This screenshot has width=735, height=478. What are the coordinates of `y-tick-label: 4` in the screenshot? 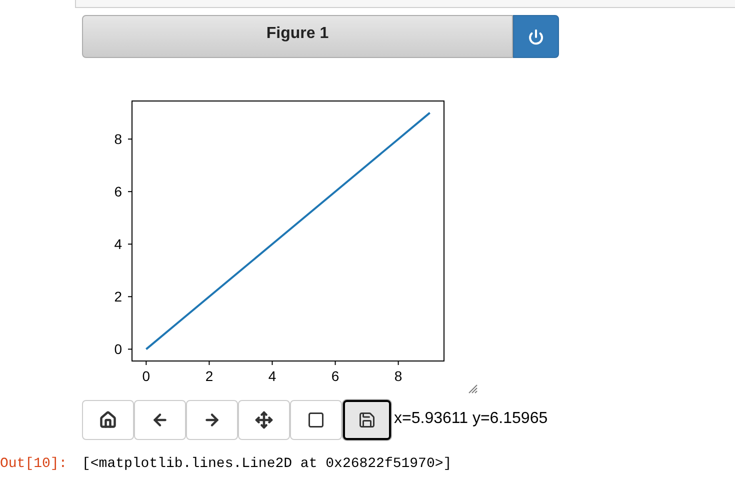 It's located at (118, 244).